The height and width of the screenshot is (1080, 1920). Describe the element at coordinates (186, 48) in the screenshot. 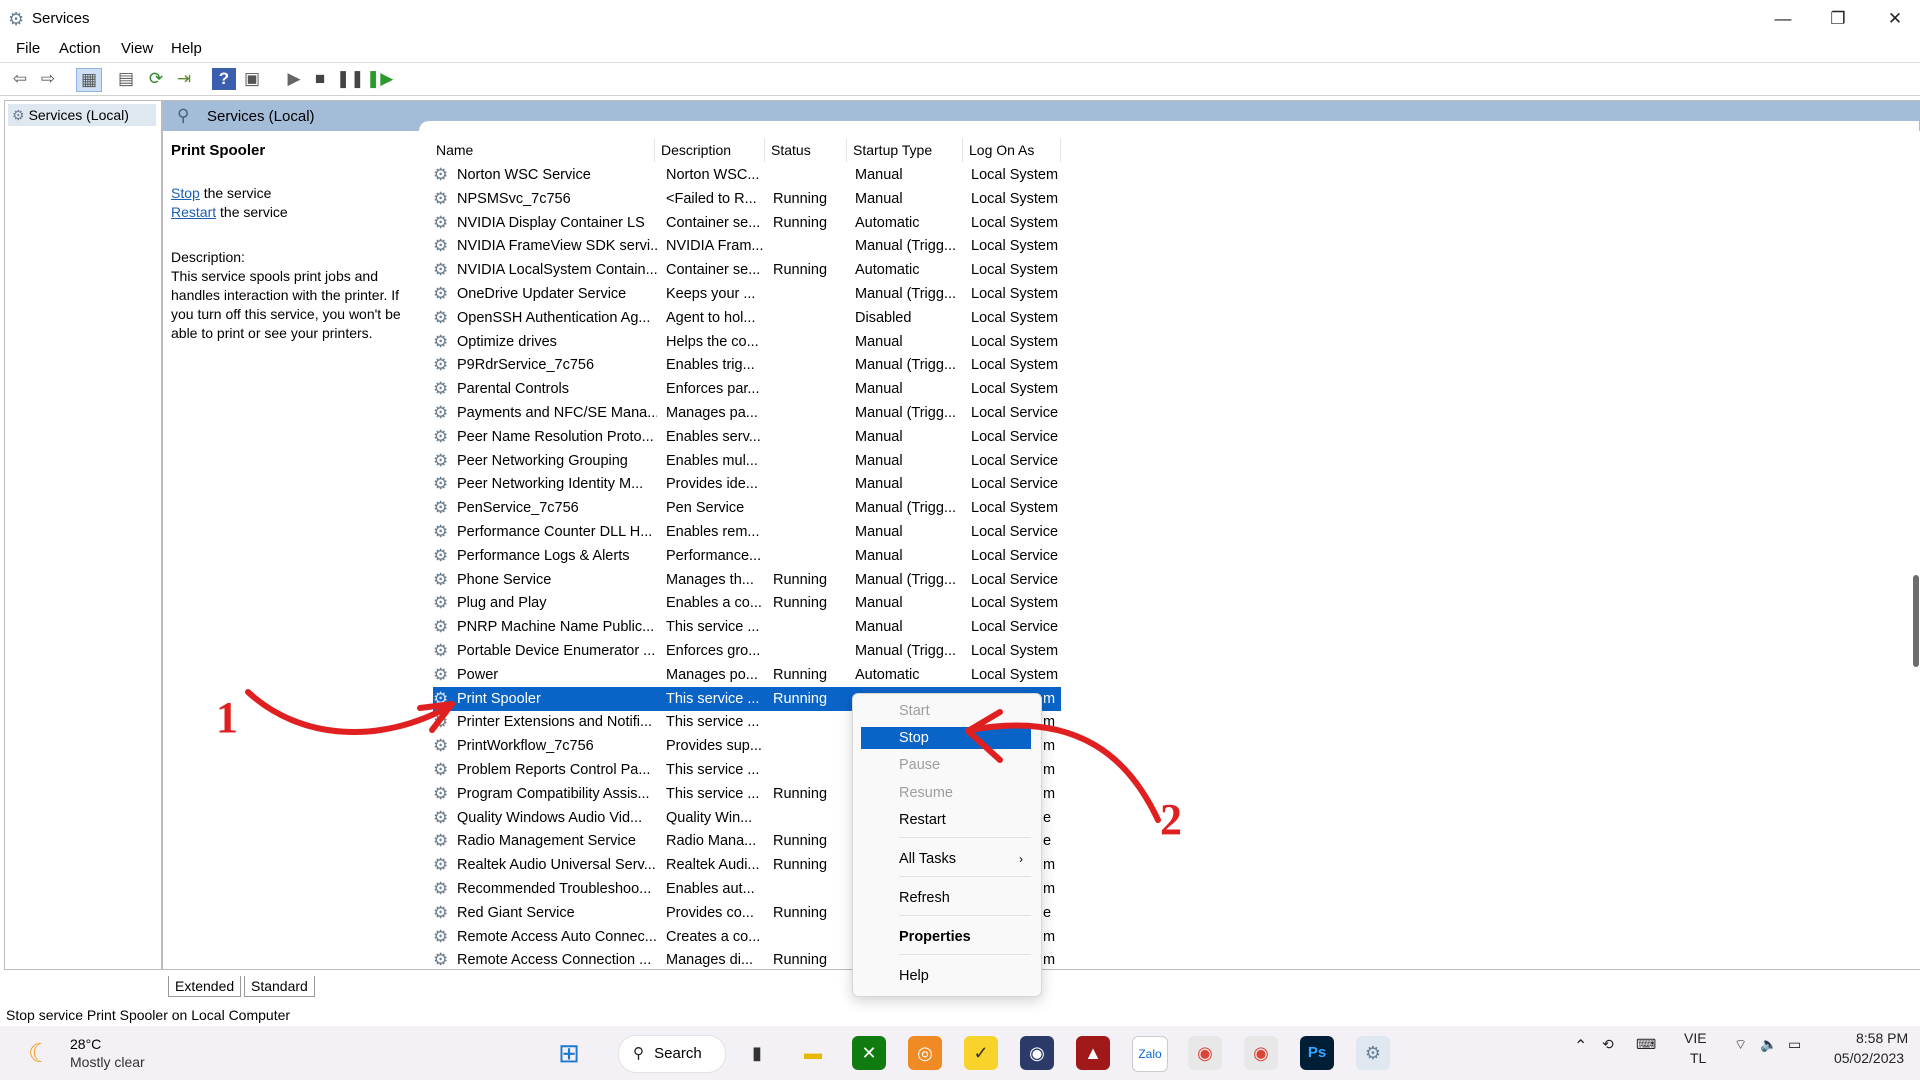

I see `menu-help: Help` at that location.